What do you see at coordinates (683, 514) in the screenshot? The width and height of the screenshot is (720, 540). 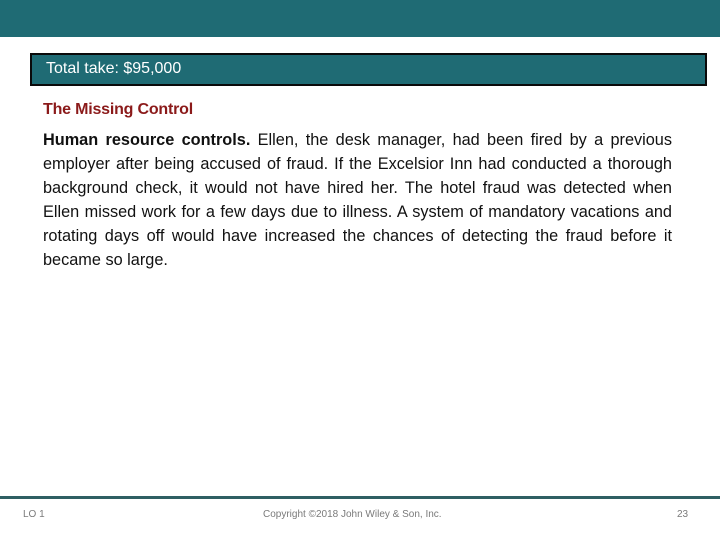 I see `page-number: 23` at bounding box center [683, 514].